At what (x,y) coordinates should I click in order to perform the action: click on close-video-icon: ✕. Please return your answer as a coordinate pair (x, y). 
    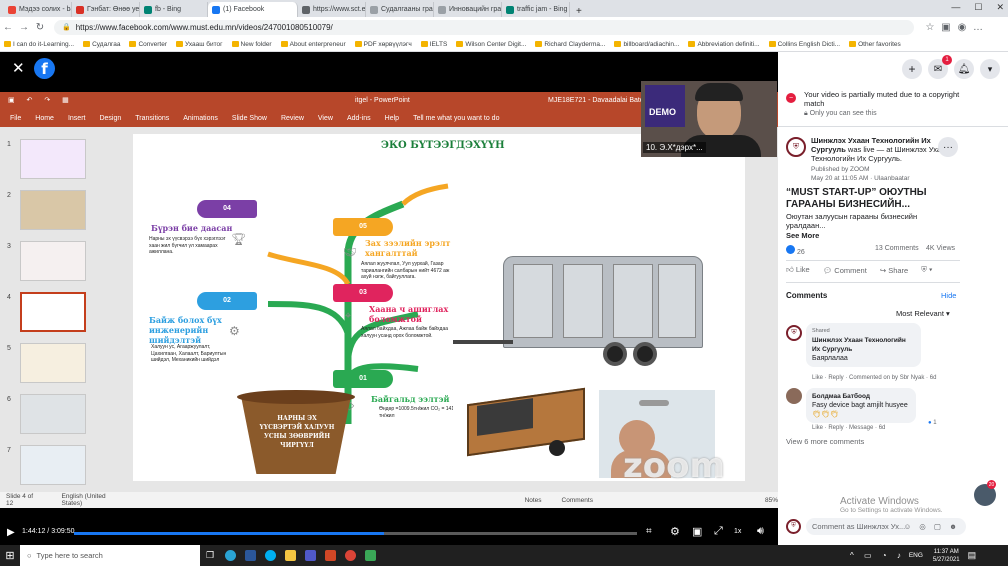
    Looking at the image, I should click on (18, 68).